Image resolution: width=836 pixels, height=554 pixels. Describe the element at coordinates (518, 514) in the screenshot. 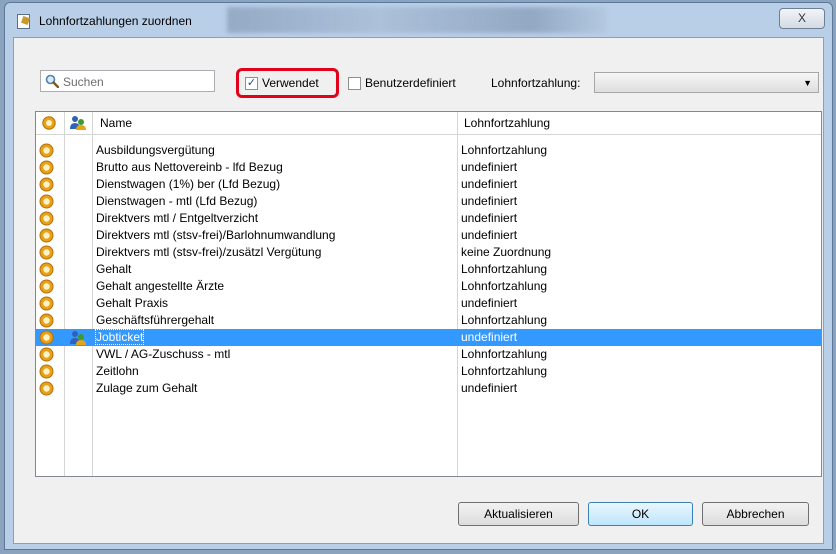

I see `aktualisieren-button: Aktualisieren` at that location.